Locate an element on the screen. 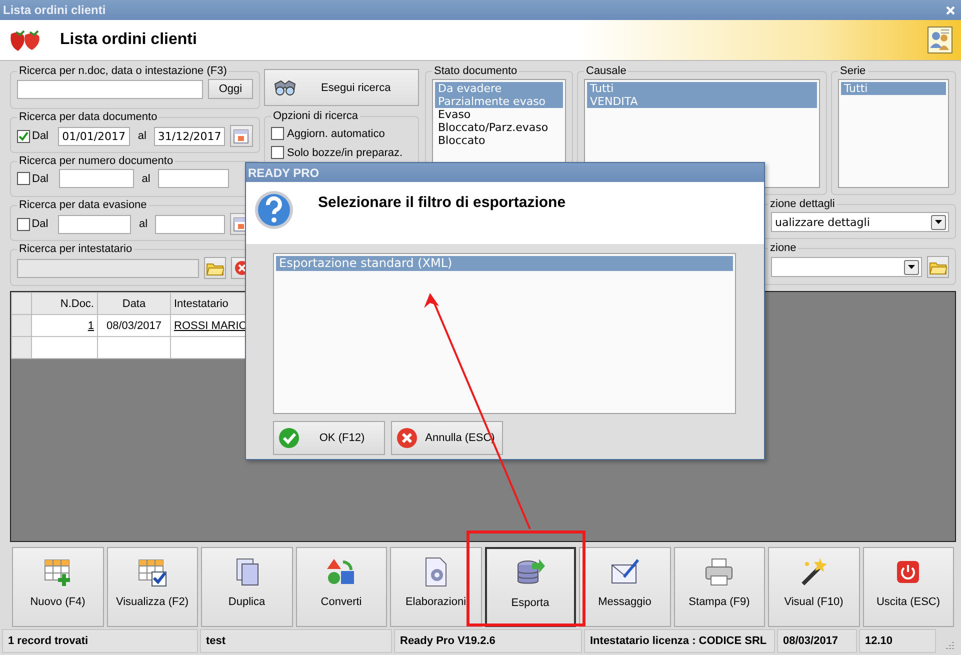  list-item: Bloccato/Parz.evaso is located at coordinates (499, 127).